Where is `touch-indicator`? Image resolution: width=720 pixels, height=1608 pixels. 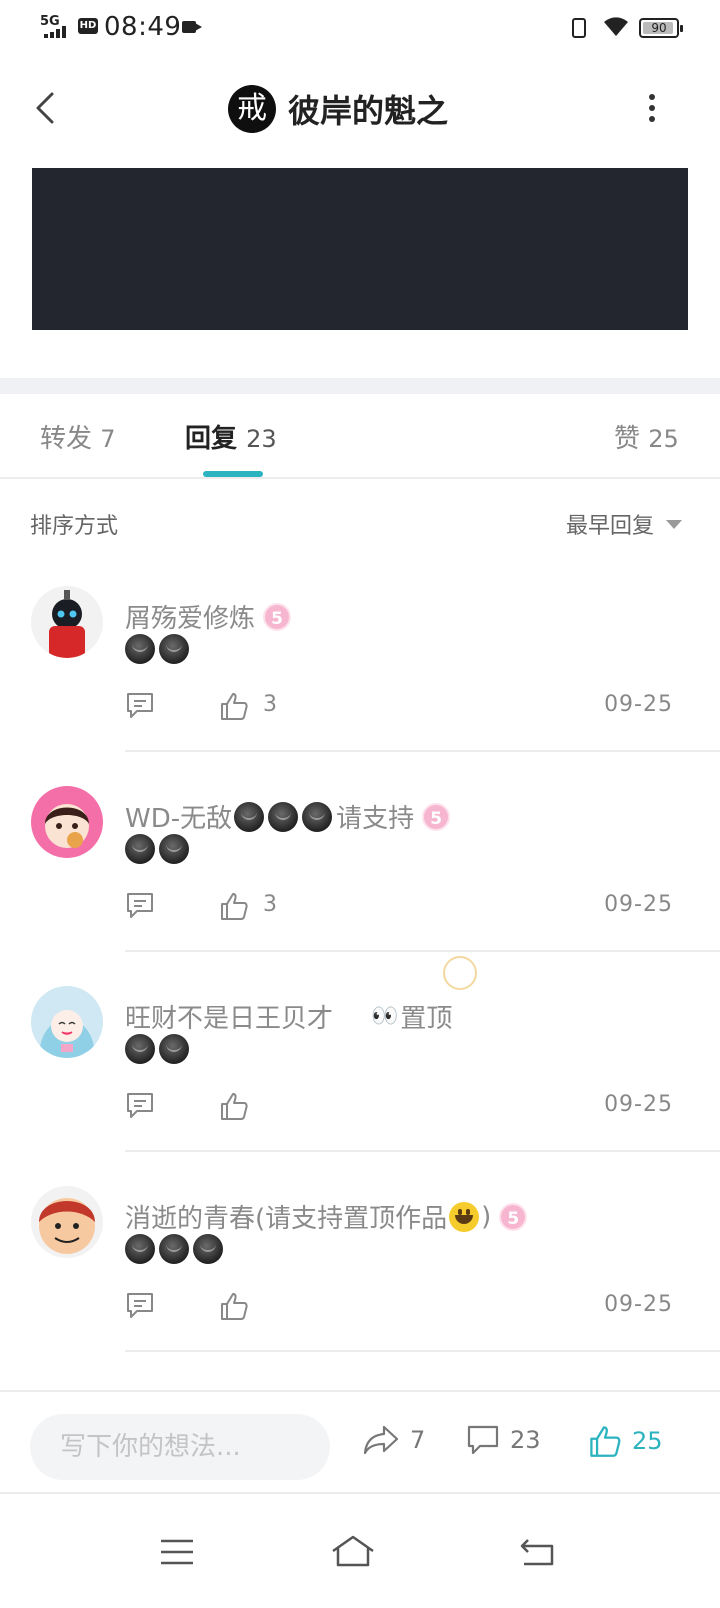 touch-indicator is located at coordinates (460, 973).